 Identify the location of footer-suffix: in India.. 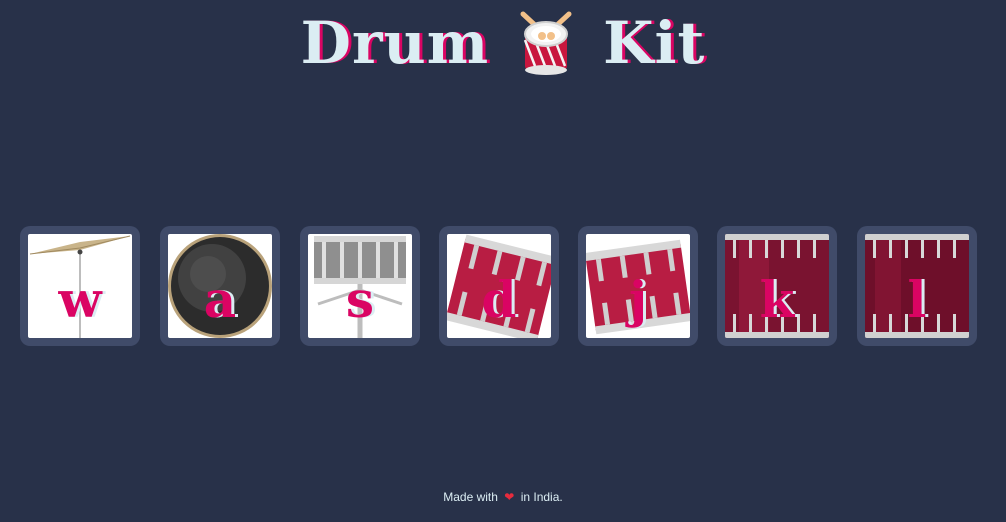
(541, 497).